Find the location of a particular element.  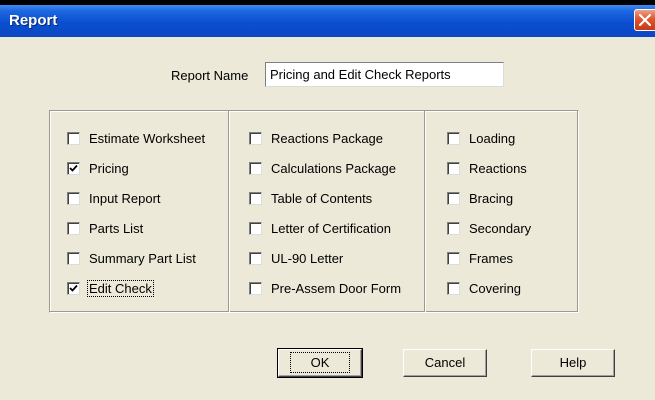

help-button-label: Help is located at coordinates (573, 362).